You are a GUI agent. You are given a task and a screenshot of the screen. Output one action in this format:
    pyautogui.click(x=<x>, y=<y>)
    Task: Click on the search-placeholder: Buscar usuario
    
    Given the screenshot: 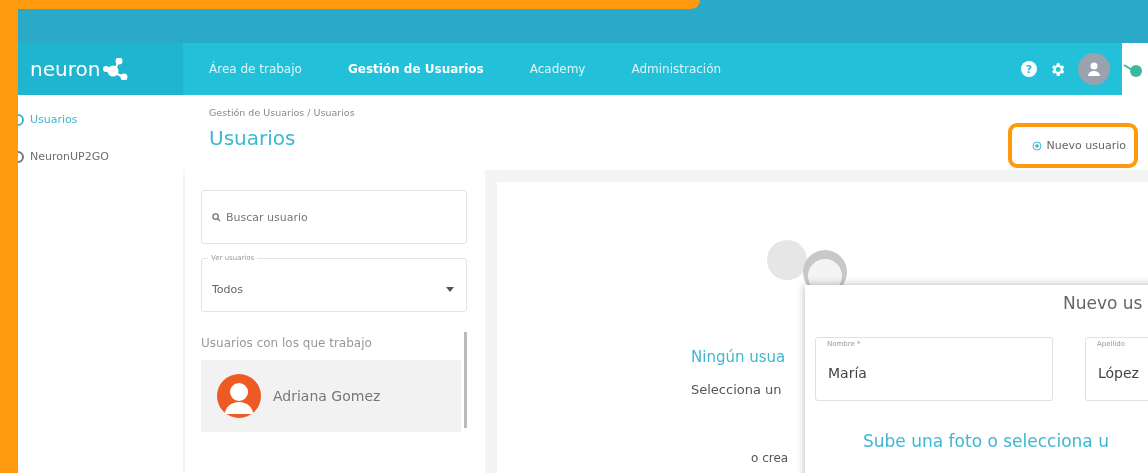 What is the action you would take?
    pyautogui.click(x=267, y=217)
    